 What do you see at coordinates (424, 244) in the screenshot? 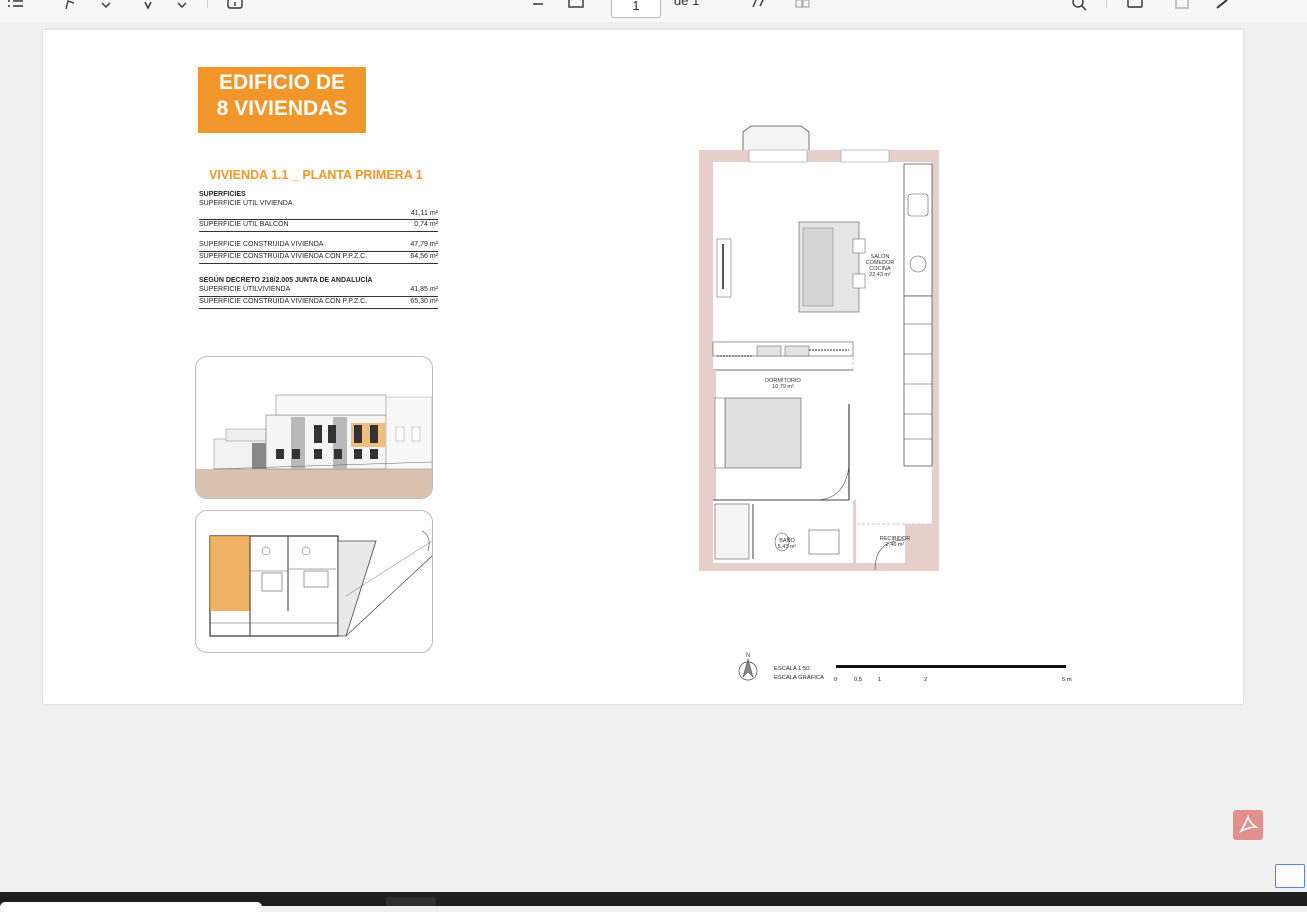
I see `surface-value: 47,79 m²` at bounding box center [424, 244].